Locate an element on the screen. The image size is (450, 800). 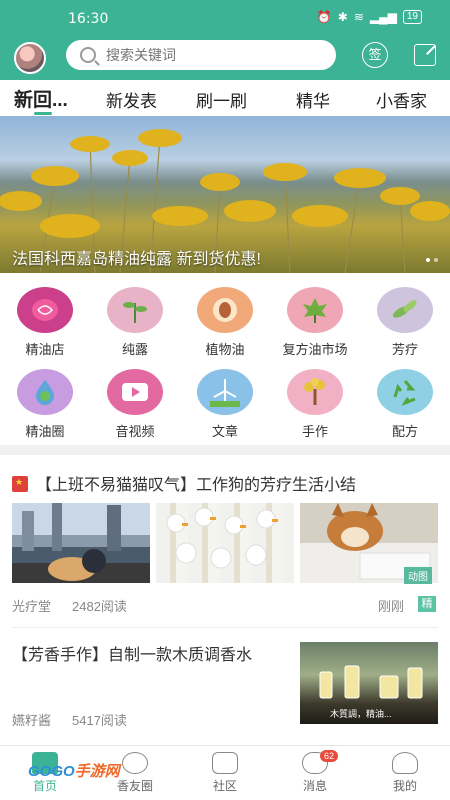
search-input is located at coordinates (206, 55).